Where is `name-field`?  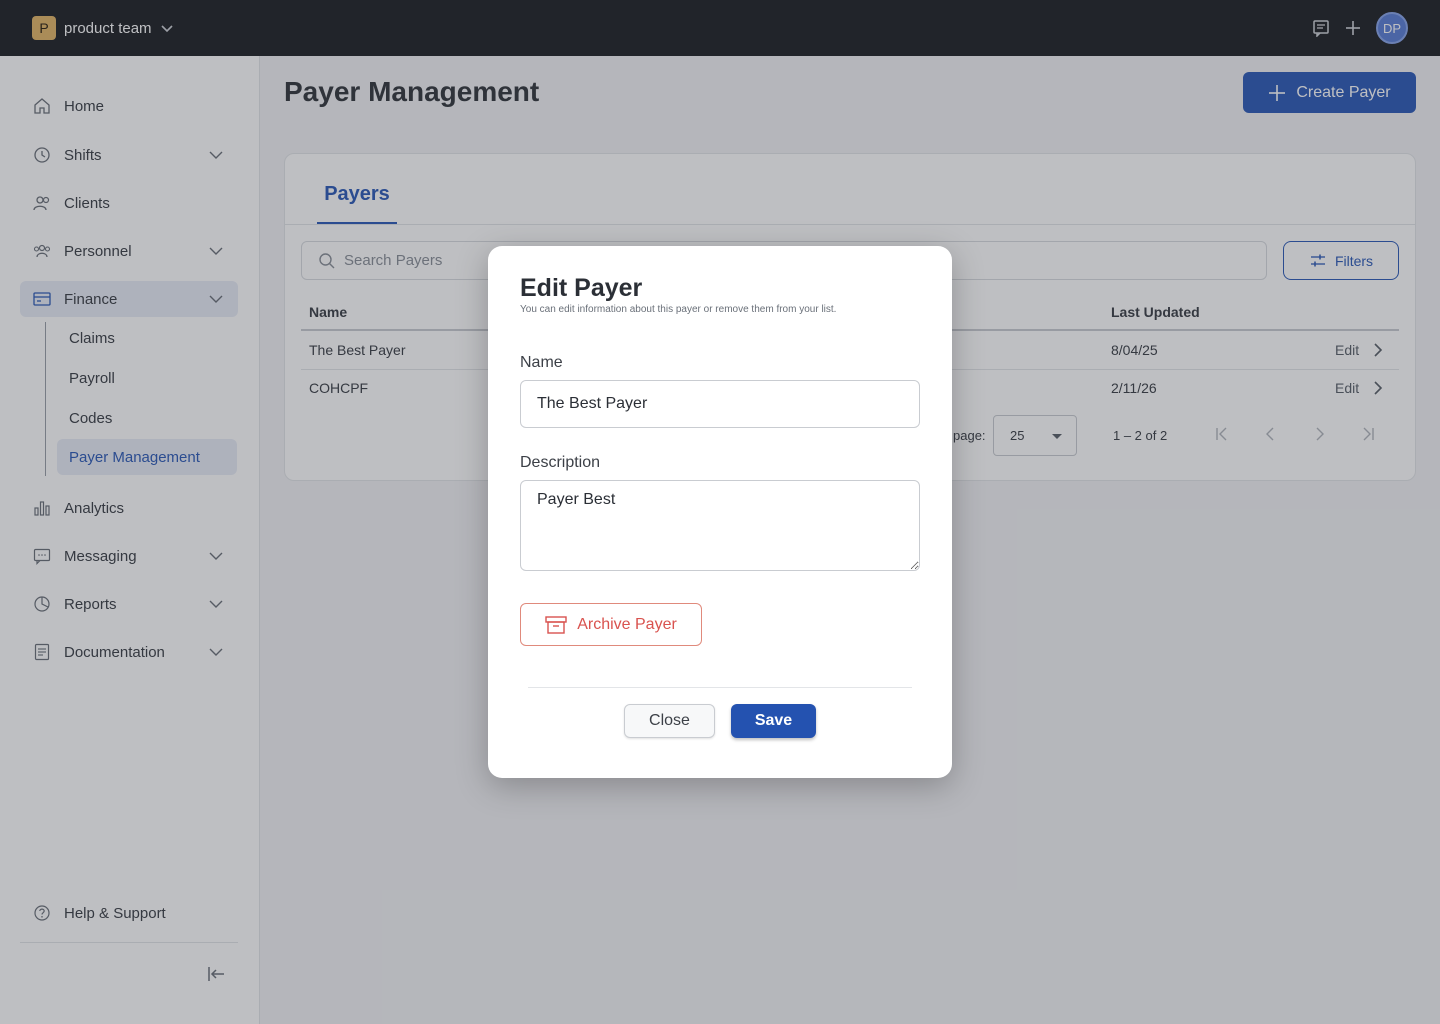
name-field is located at coordinates (720, 404).